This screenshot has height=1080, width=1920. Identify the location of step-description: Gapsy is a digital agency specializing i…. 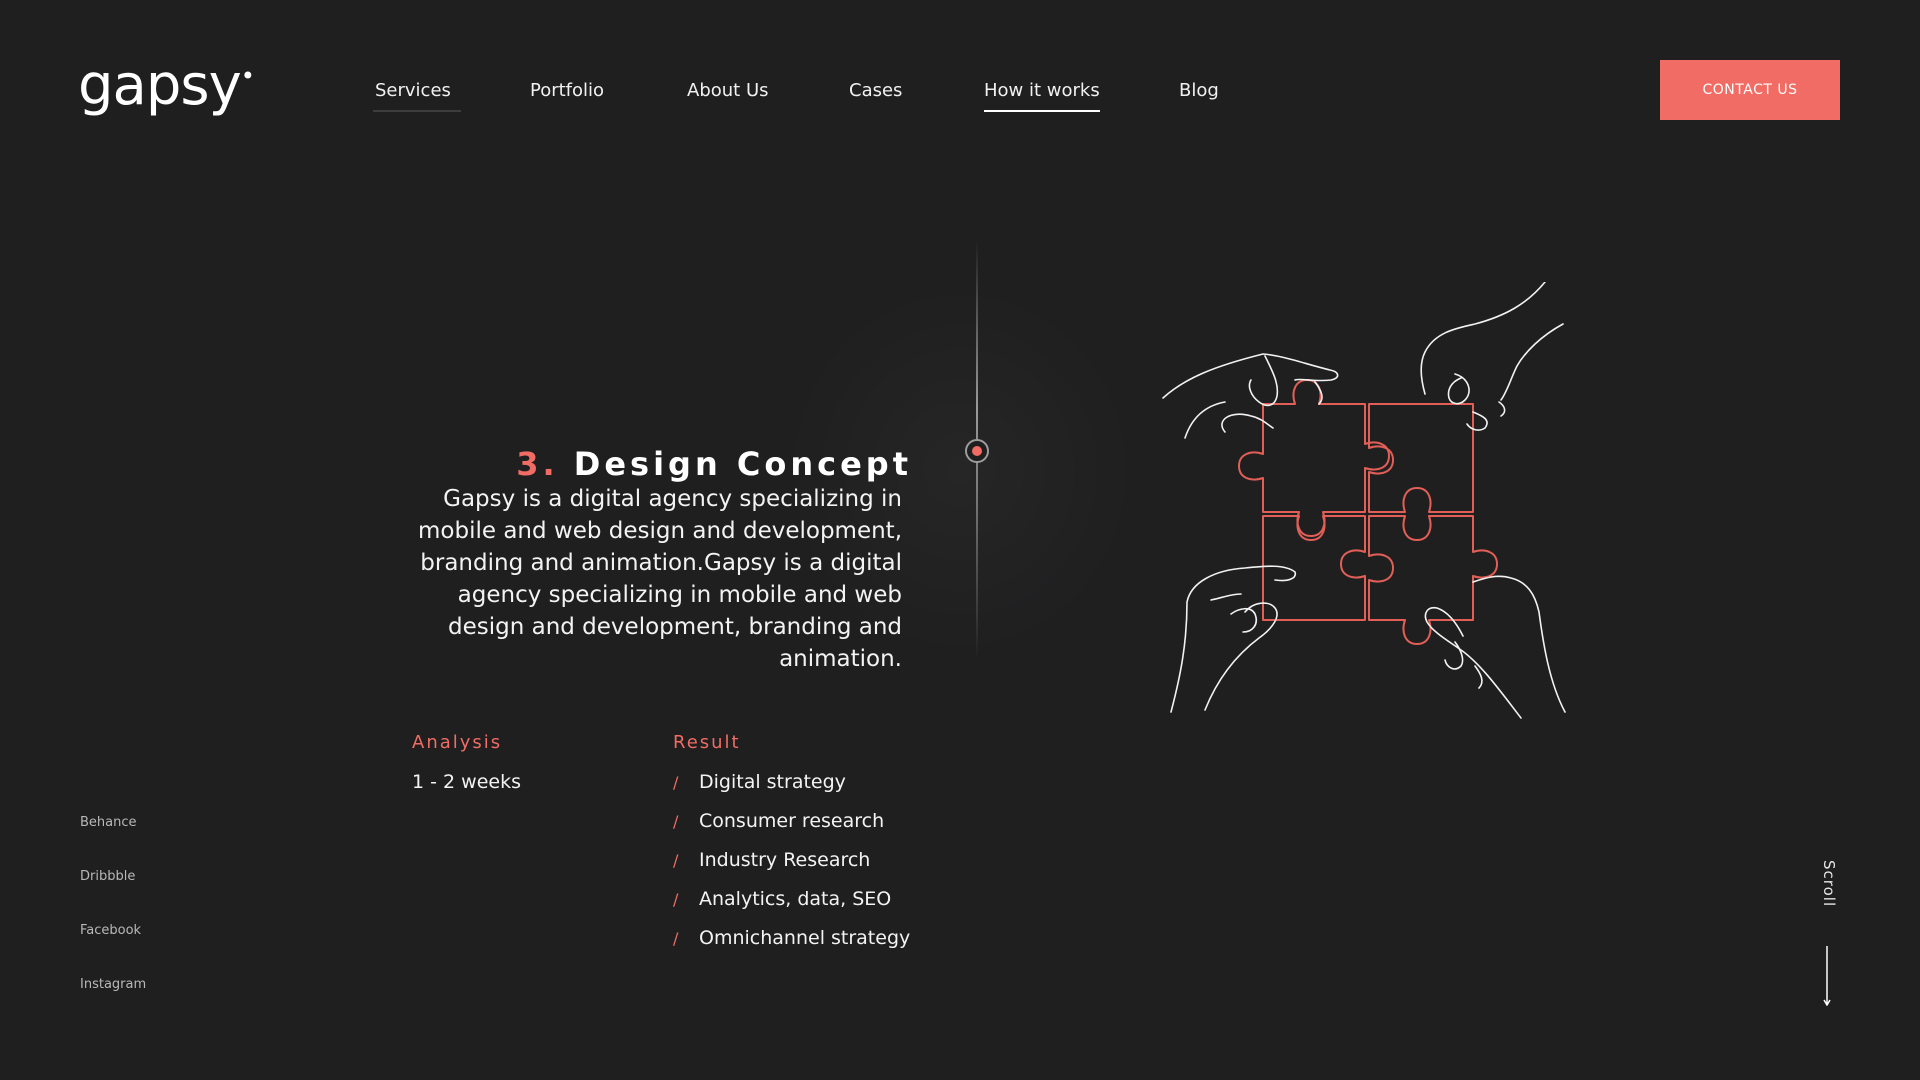
(660, 579).